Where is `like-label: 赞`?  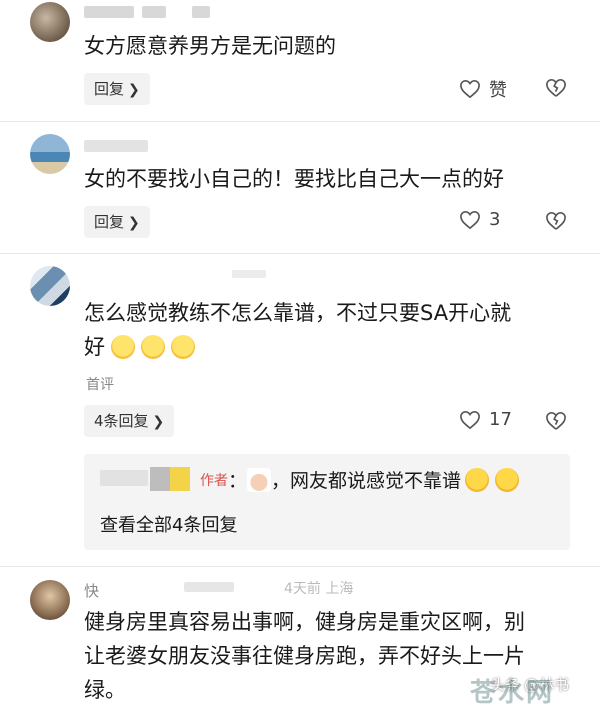
like-label: 赞 is located at coordinates (498, 90).